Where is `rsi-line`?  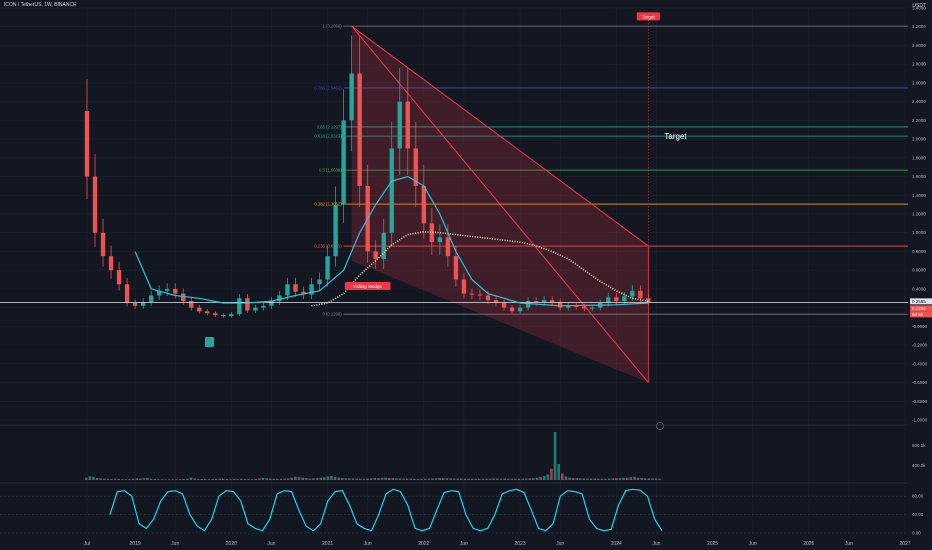
rsi-line is located at coordinates (386, 510).